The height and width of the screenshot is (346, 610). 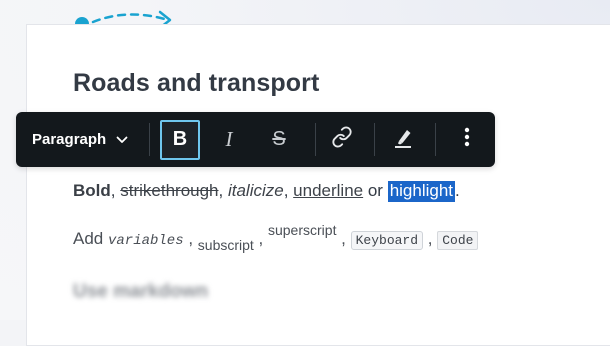 I want to click on subscript-text: subscript, so click(x=225, y=245).